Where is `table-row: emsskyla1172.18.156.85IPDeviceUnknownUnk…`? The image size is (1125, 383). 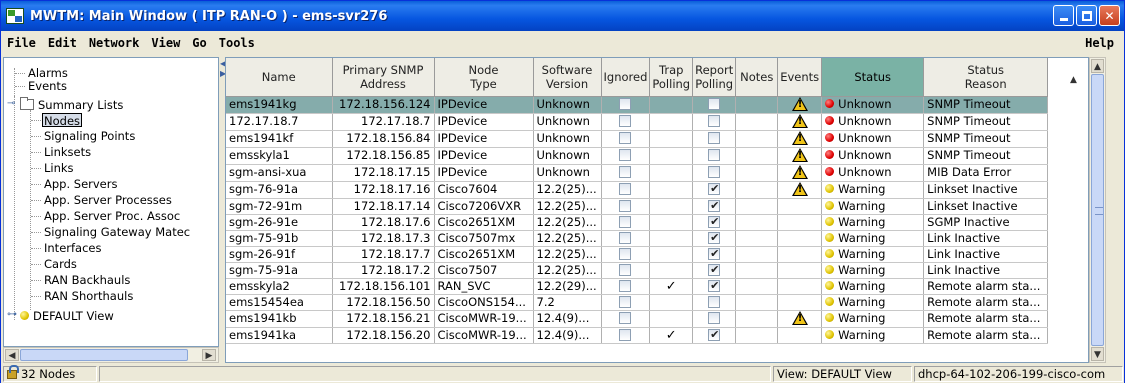
table-row: emsskyla1172.18.156.85IPDeviceUnknownUnk… is located at coordinates (637, 156).